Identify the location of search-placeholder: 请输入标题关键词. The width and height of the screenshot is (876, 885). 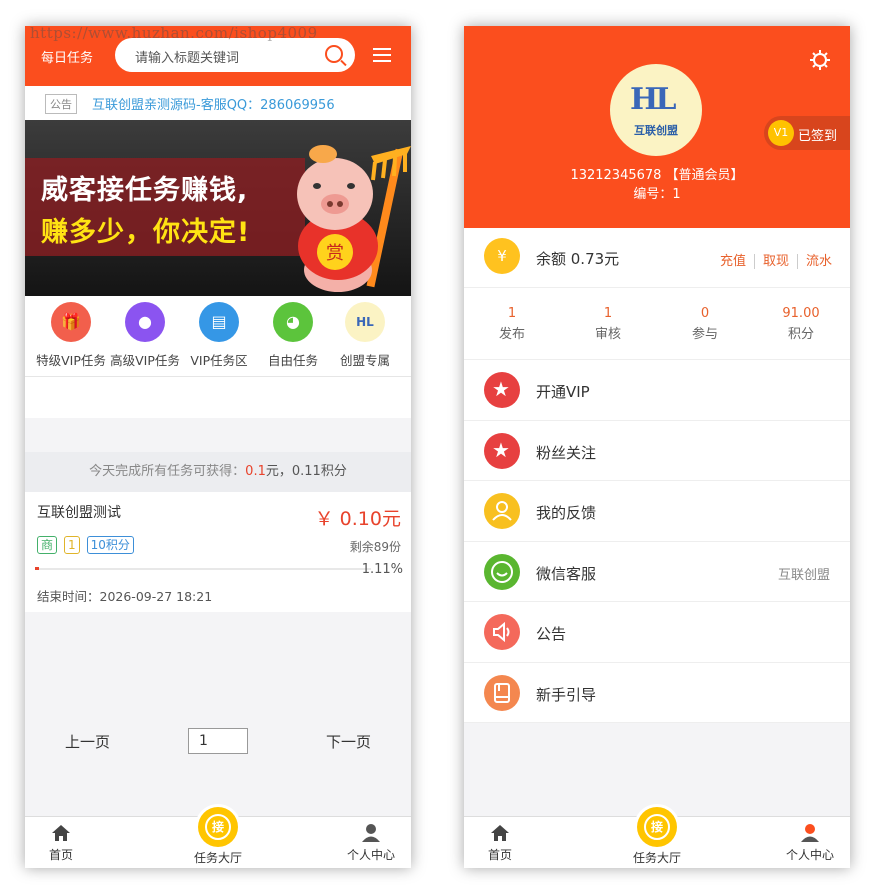
(187, 58).